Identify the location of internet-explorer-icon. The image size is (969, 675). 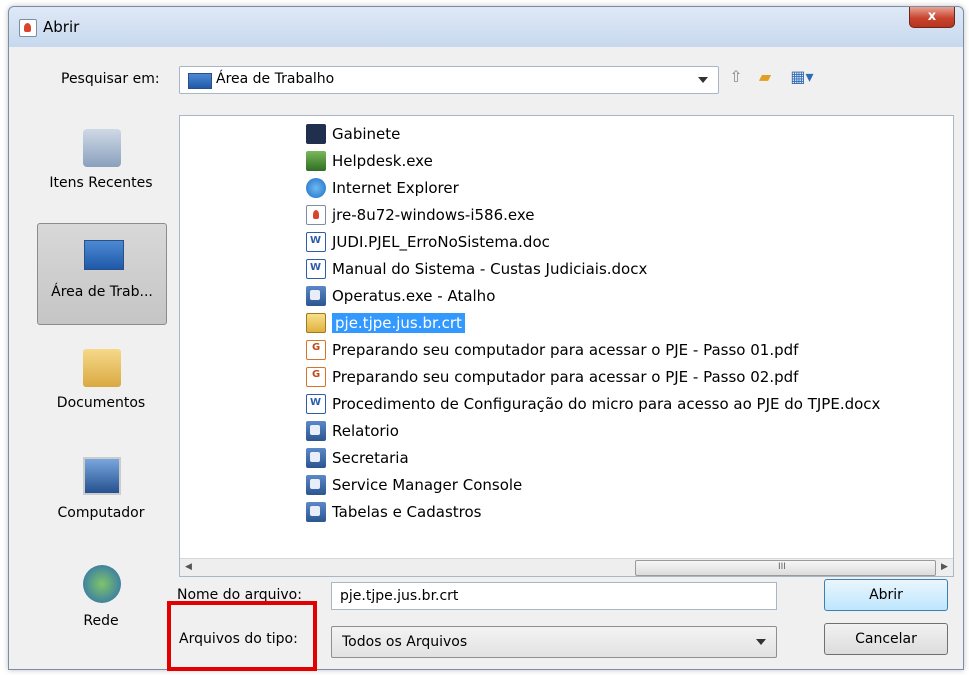
(316, 187).